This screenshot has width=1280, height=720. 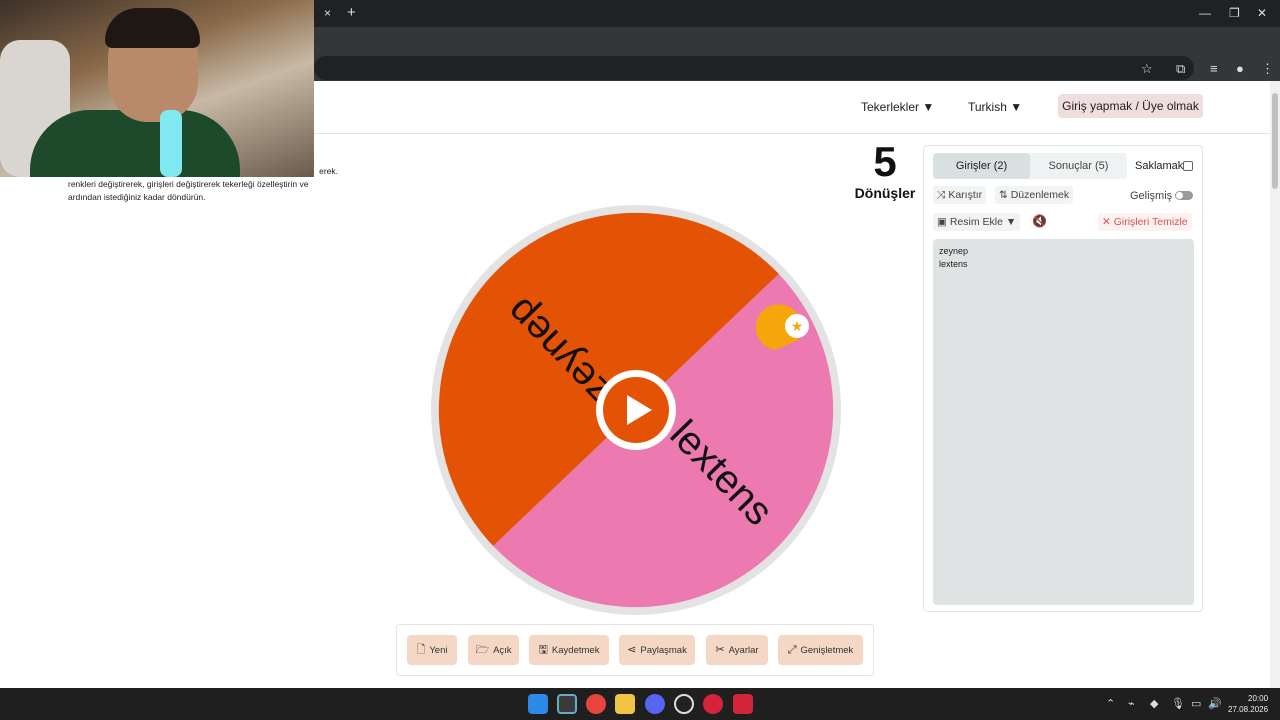 I want to click on sort-label: Düzenlemek, so click(x=1040, y=195).